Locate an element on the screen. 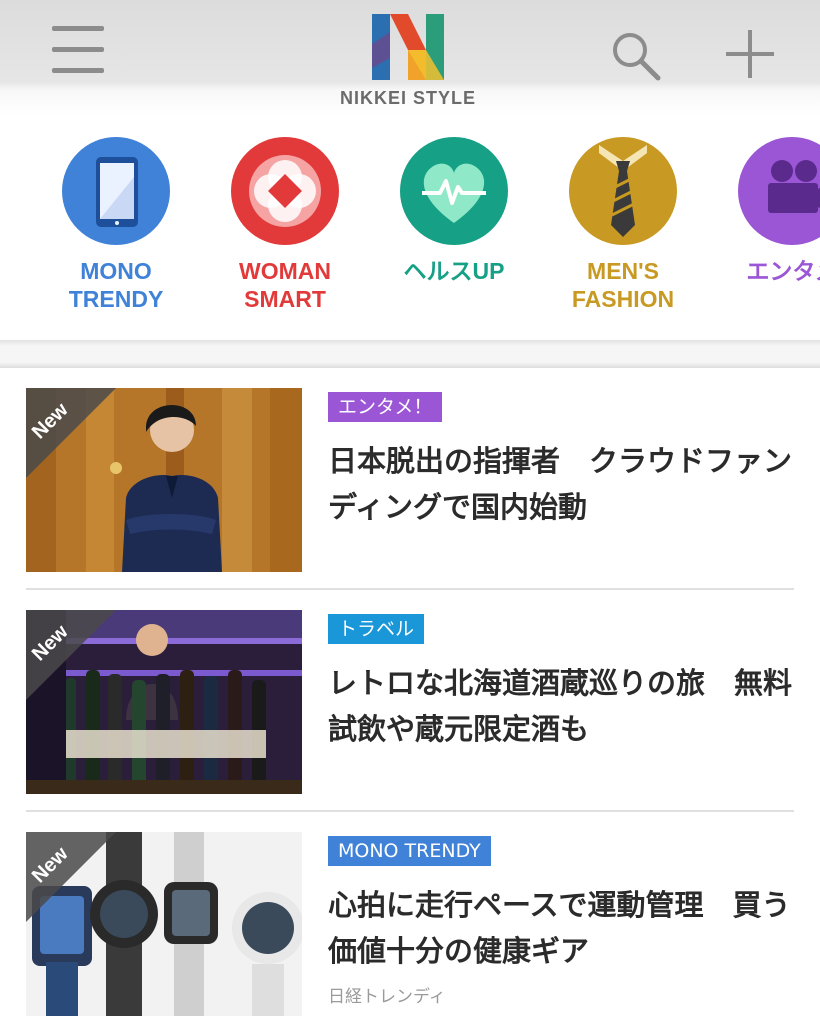 Image resolution: width=820 pixels, height=1024 pixels. category-woman-smart: WOMAN SMART is located at coordinates (285, 225).